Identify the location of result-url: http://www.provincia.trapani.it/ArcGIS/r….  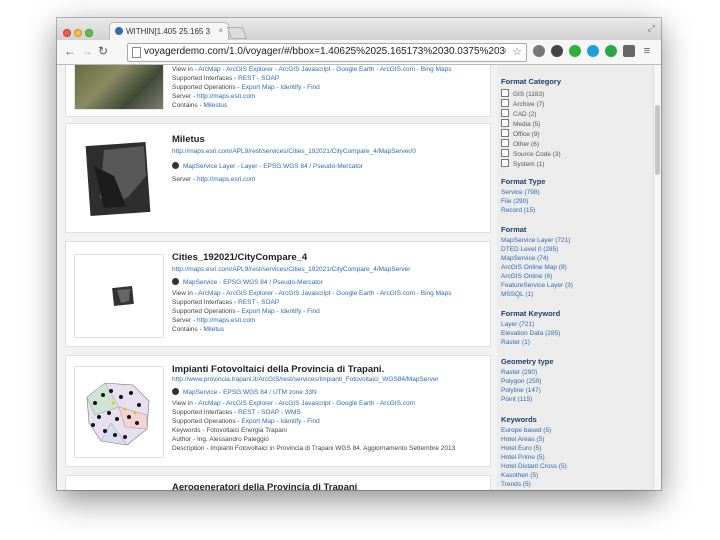
(305, 379).